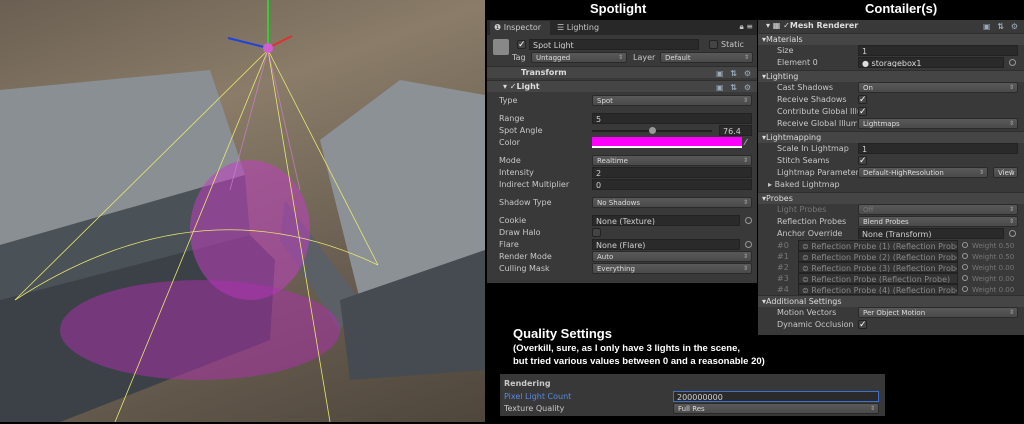 The image size is (1024, 424). Describe the element at coordinates (891, 301) in the screenshot. I see `additional-settings-section: ▾Additional Settings` at that location.